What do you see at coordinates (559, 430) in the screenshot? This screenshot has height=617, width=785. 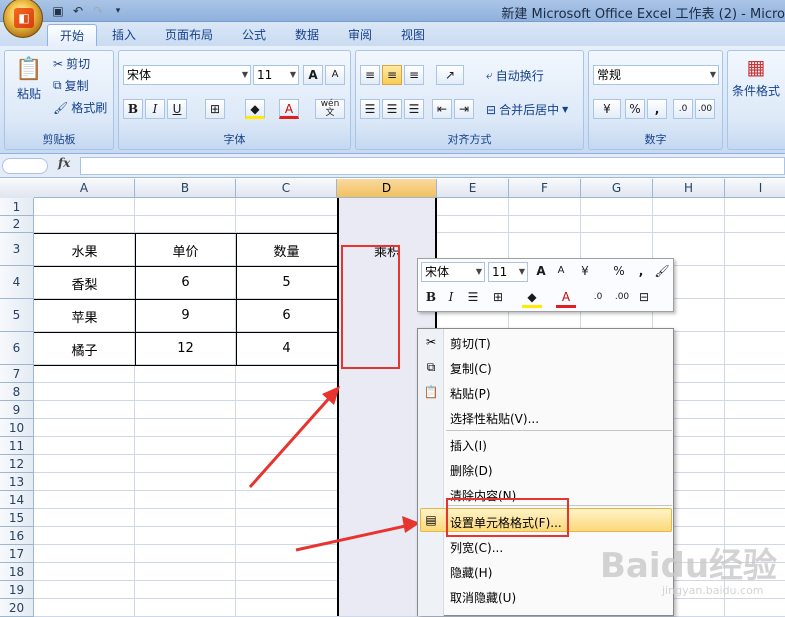 I see `menu-separator` at bounding box center [559, 430].